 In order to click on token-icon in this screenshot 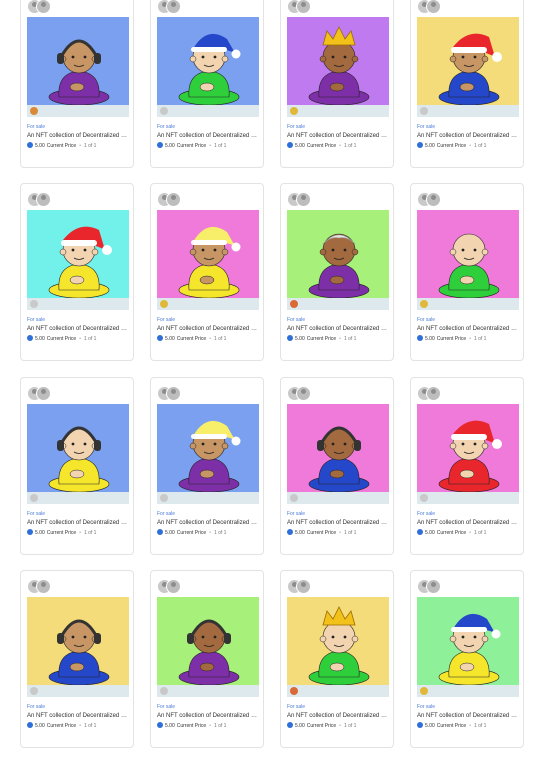, I will do `click(290, 145)`.